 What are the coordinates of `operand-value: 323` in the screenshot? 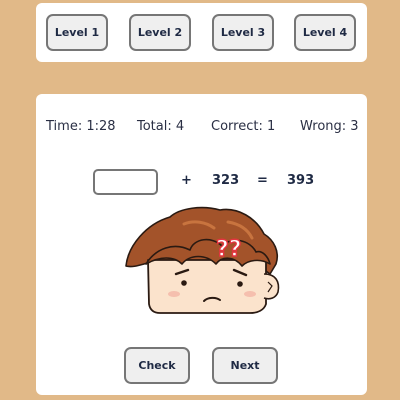 It's located at (226, 180).